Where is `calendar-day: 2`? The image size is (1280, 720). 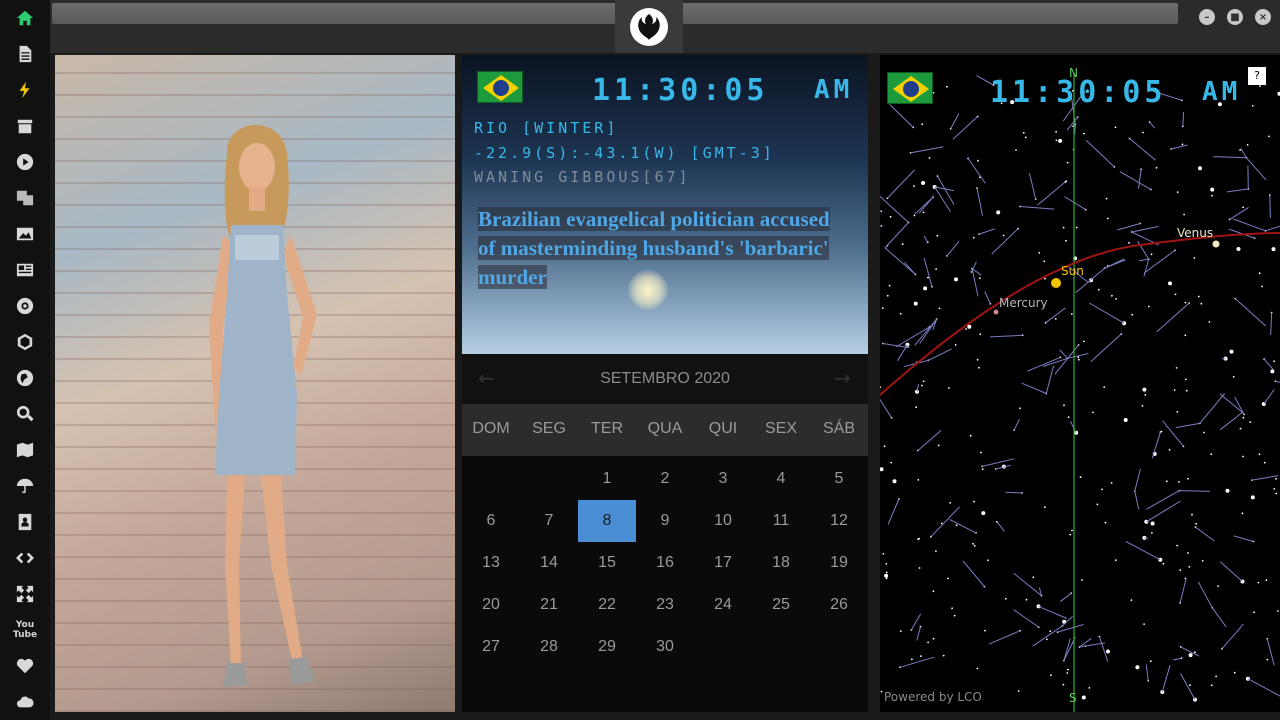
calendar-day: 2 is located at coordinates (665, 479).